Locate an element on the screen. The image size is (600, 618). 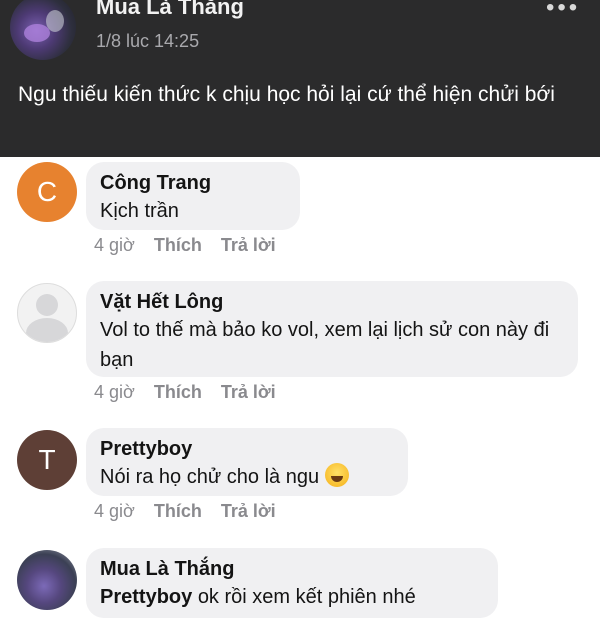
default-avatar-head is located at coordinates (47, 305).